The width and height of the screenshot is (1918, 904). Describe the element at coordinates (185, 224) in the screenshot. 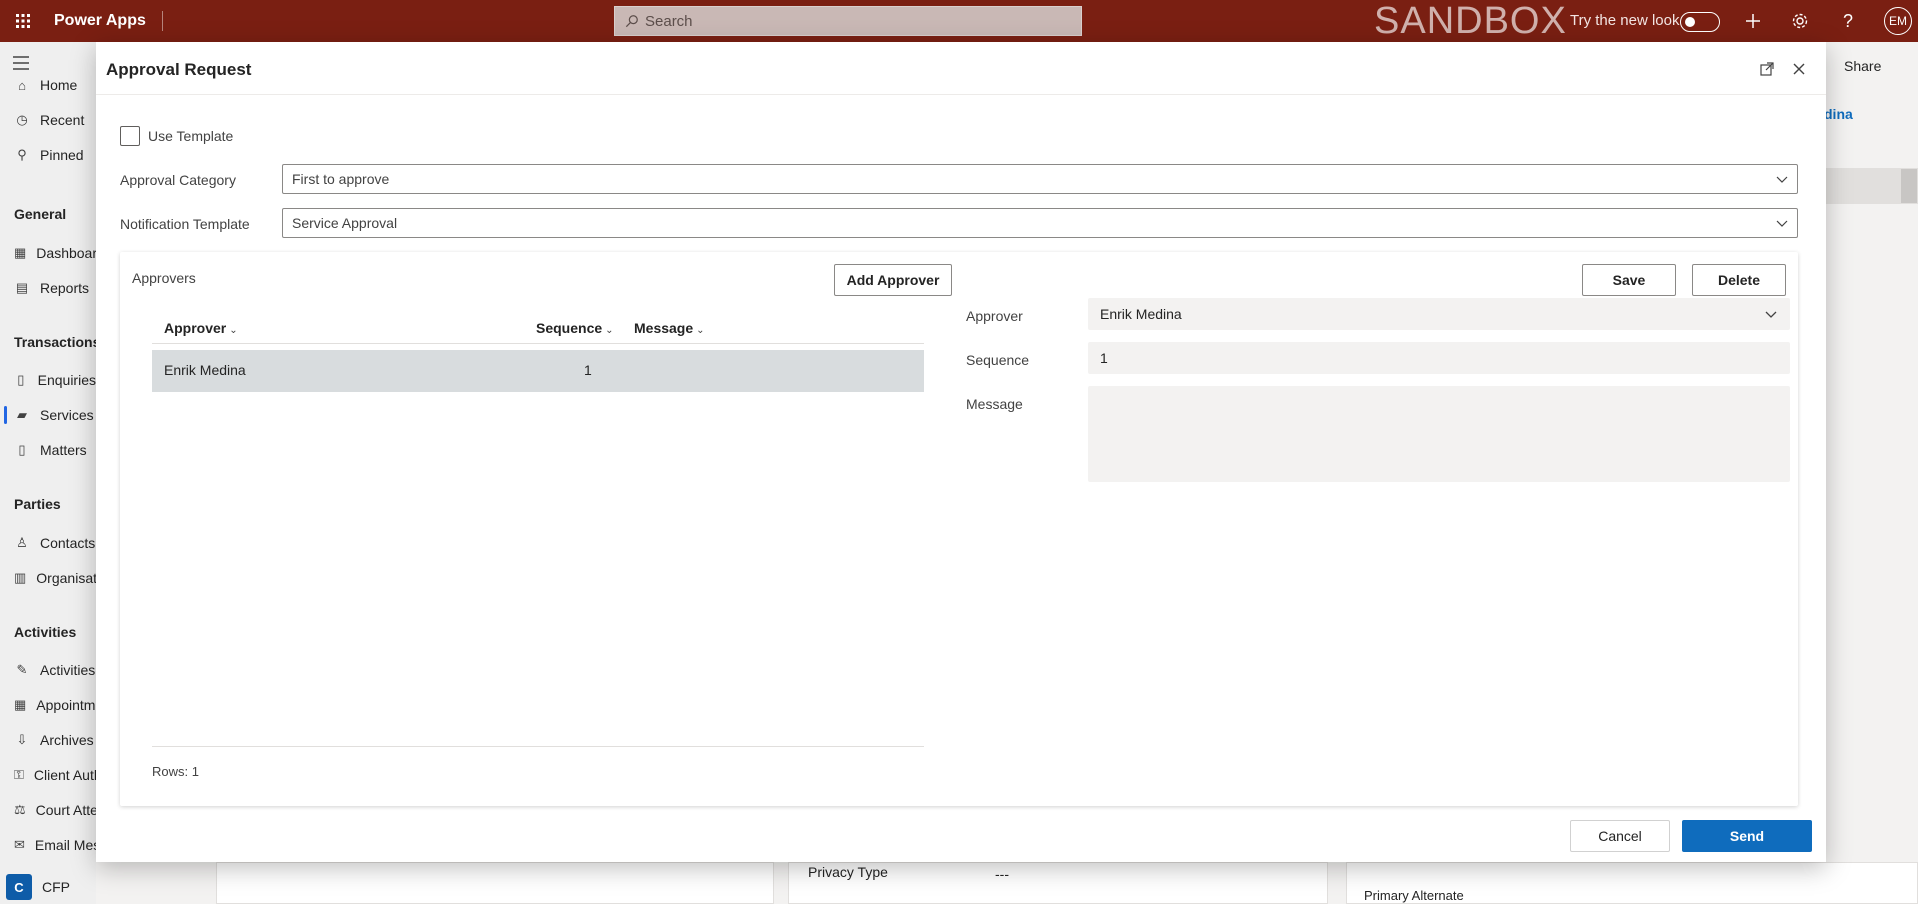

I see `notification-template-label: Notification Template` at that location.